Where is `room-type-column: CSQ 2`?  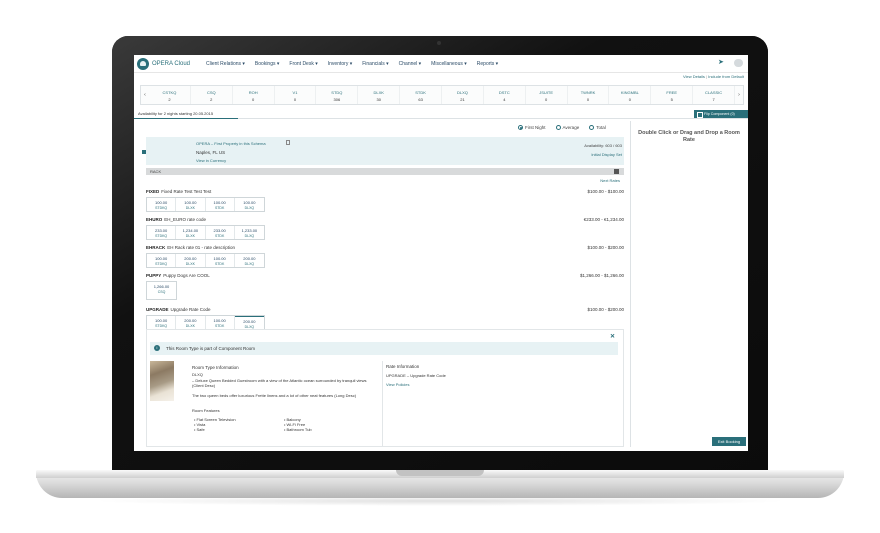 room-type-column: CSQ 2 is located at coordinates (212, 95).